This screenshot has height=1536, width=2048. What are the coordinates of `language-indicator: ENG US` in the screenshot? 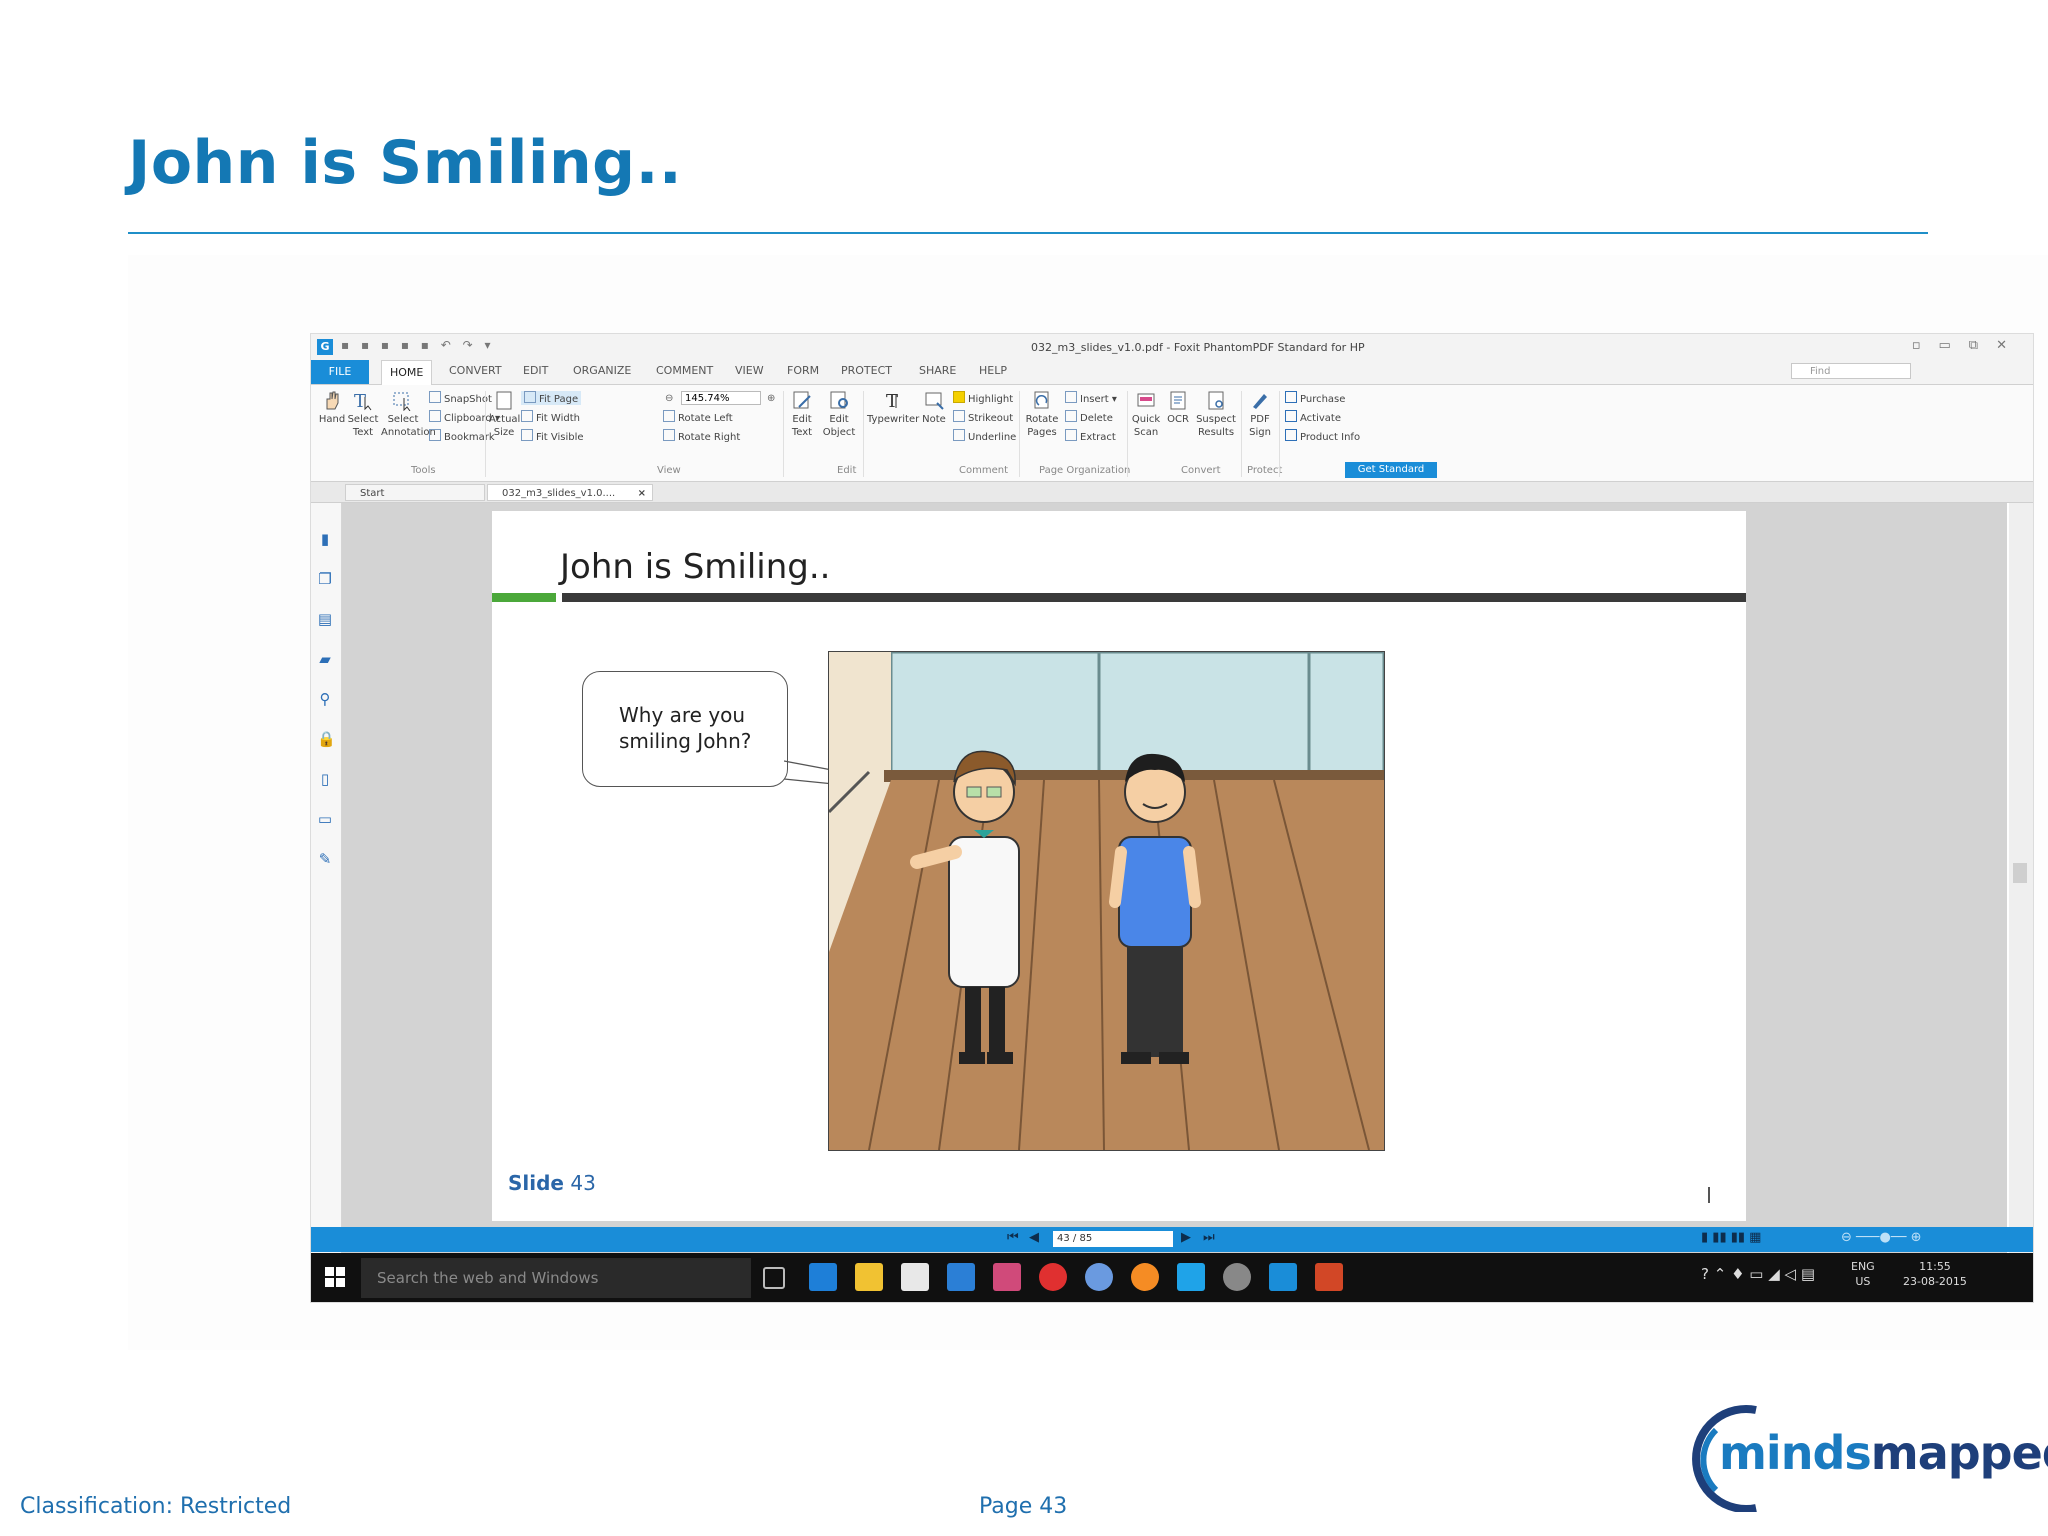 It's located at (1863, 1274).